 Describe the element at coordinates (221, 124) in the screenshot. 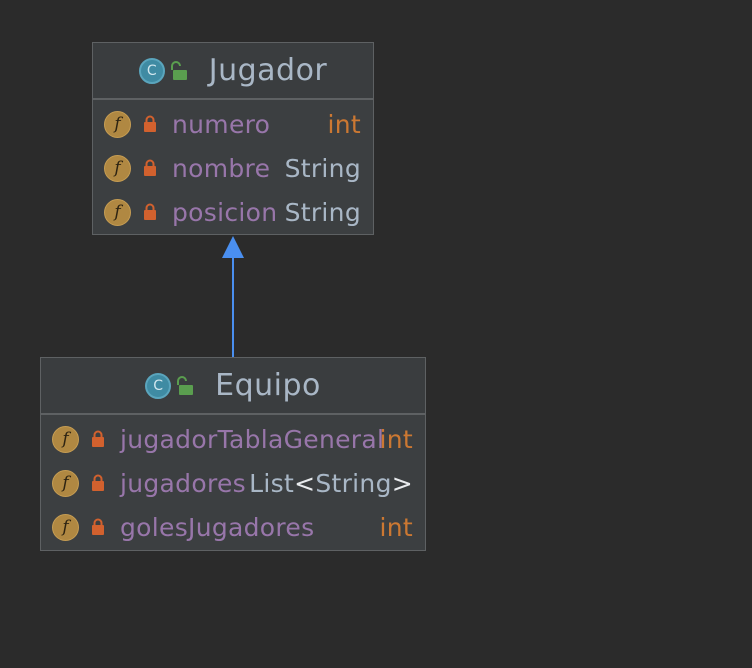

I see `field-name-numero: numero` at that location.